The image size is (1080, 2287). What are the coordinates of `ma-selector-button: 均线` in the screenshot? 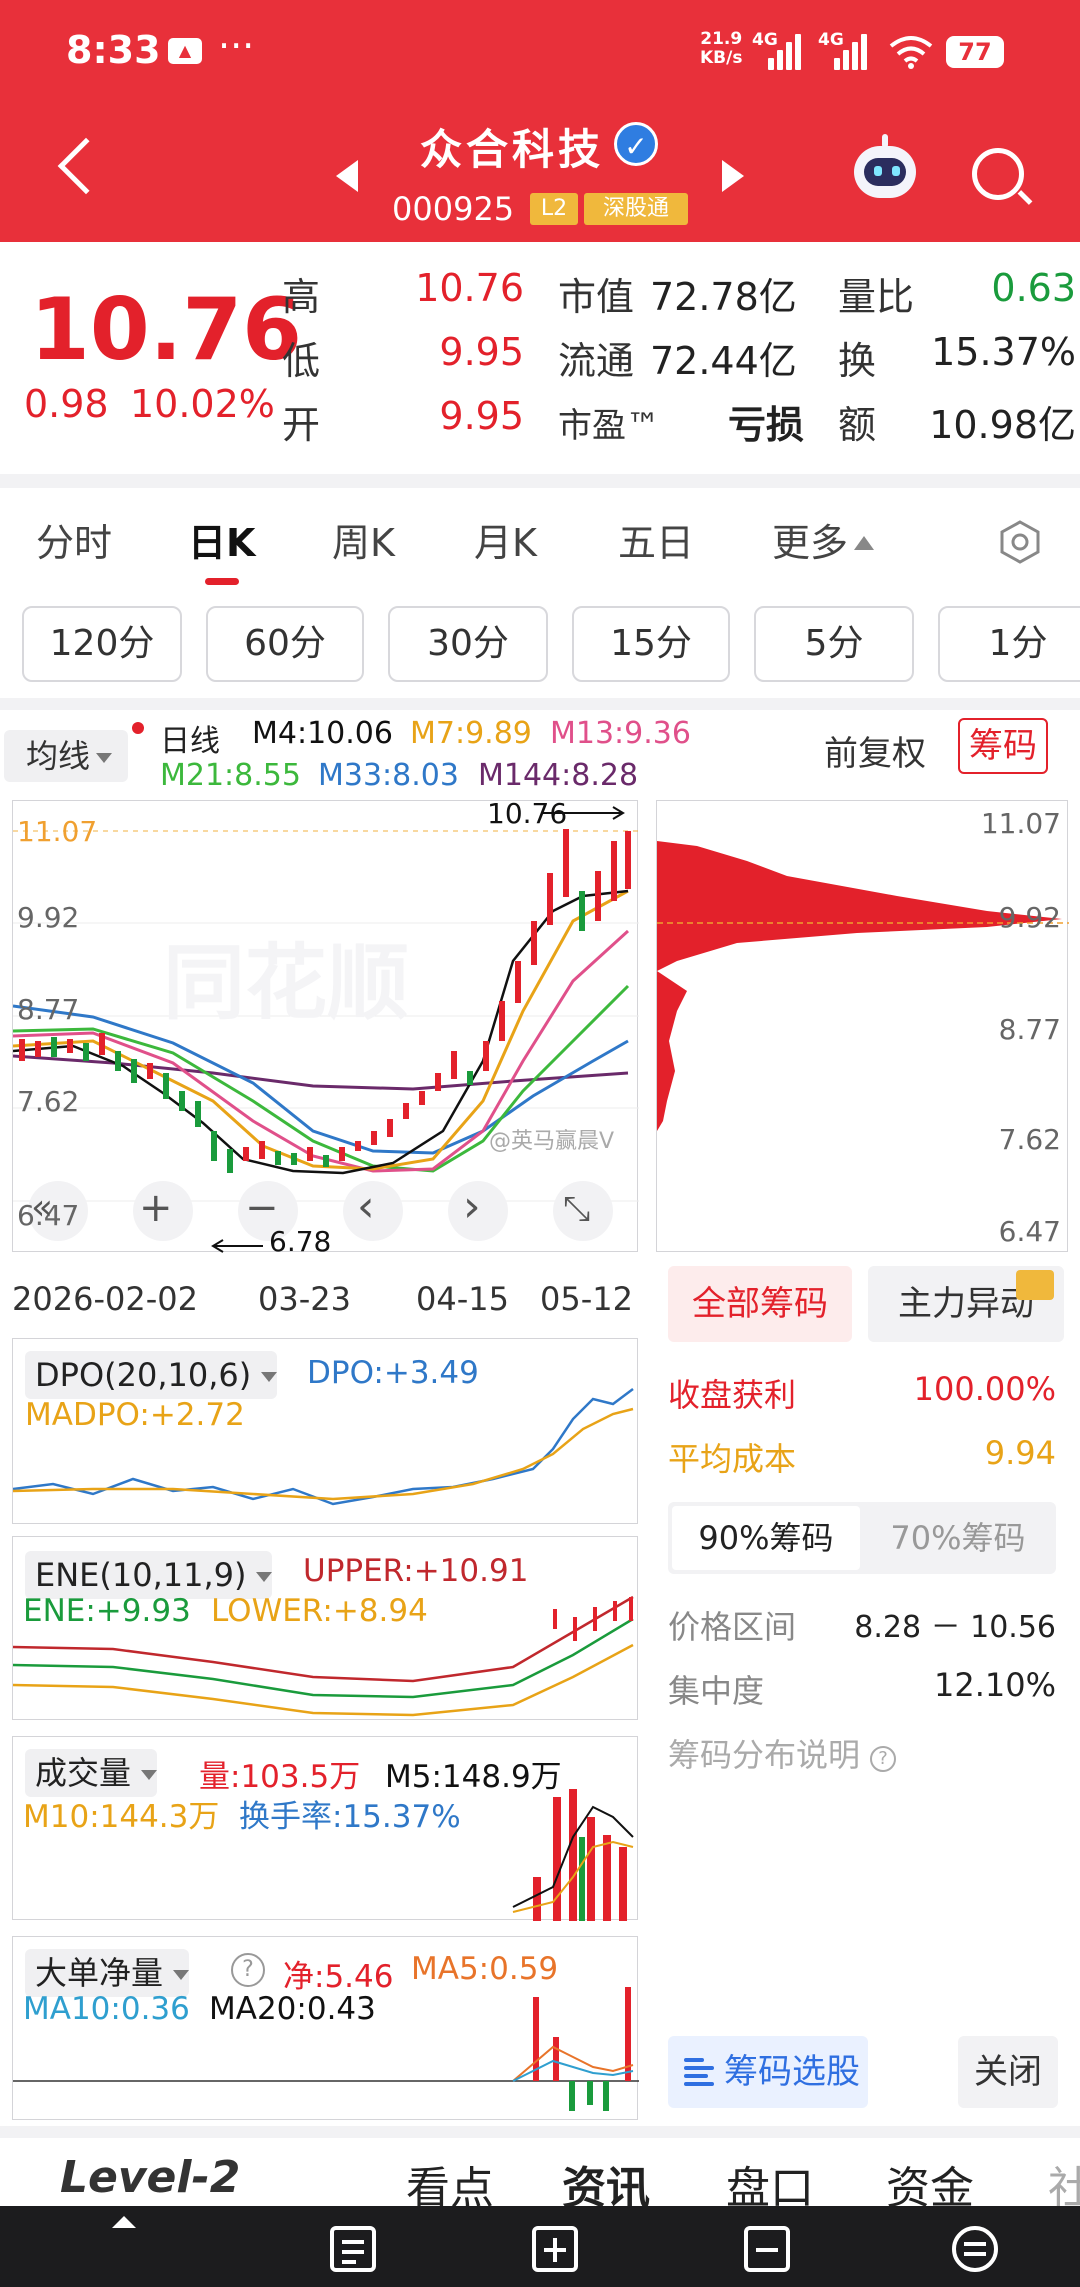 It's located at (66, 756).